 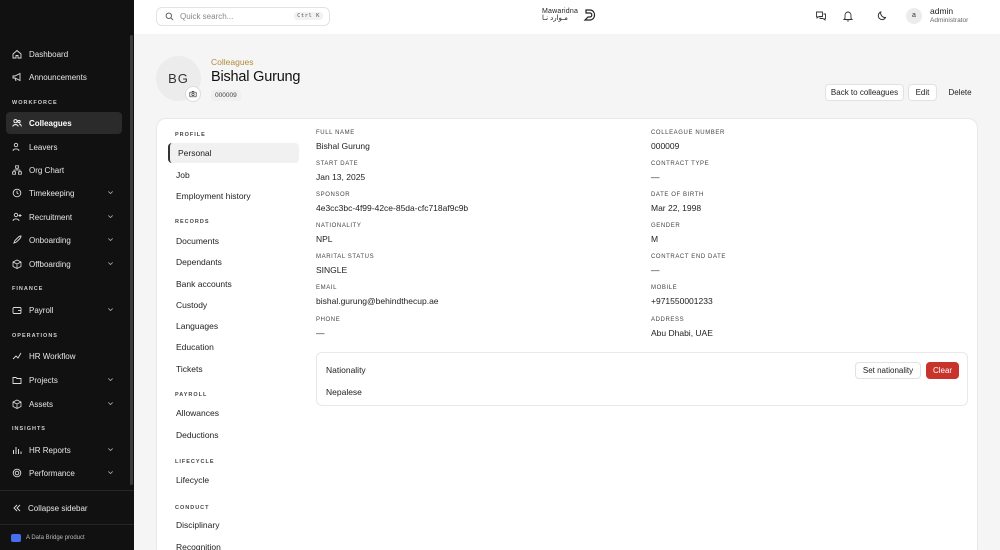 I want to click on camera-icon, so click(x=193, y=94).